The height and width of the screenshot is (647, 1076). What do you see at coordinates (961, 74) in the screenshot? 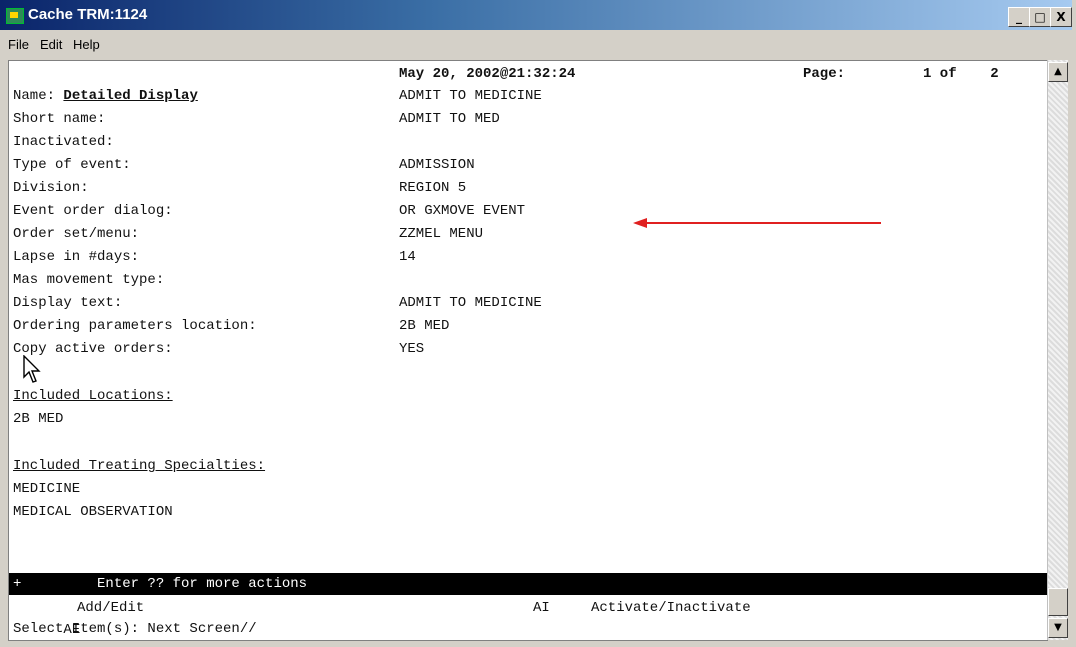
I see `page-indicator: 1 of 2` at bounding box center [961, 74].